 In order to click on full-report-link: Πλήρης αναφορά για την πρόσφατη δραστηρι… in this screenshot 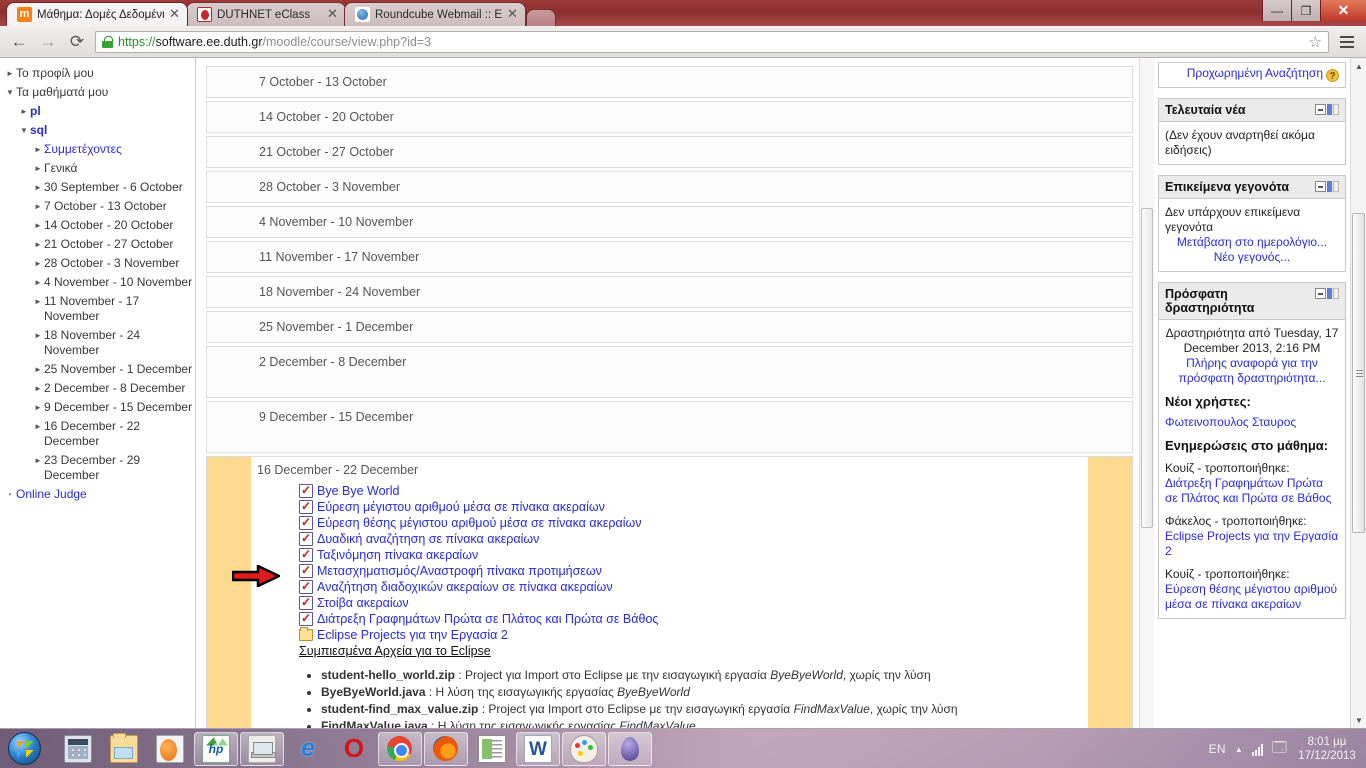, I will do `click(1252, 370)`.